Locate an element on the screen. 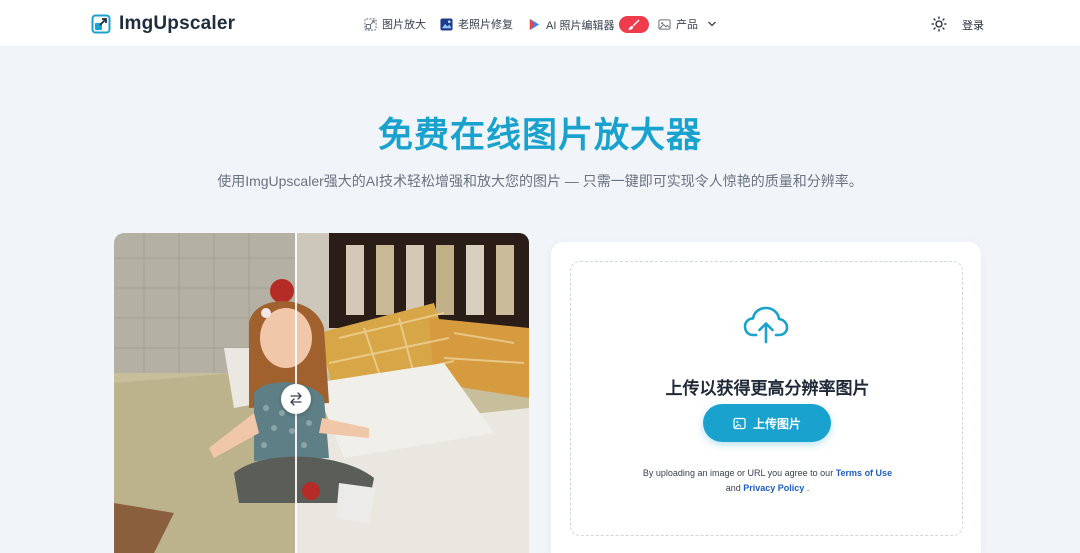  nav-item-label: 老照片修复 is located at coordinates (485, 25).